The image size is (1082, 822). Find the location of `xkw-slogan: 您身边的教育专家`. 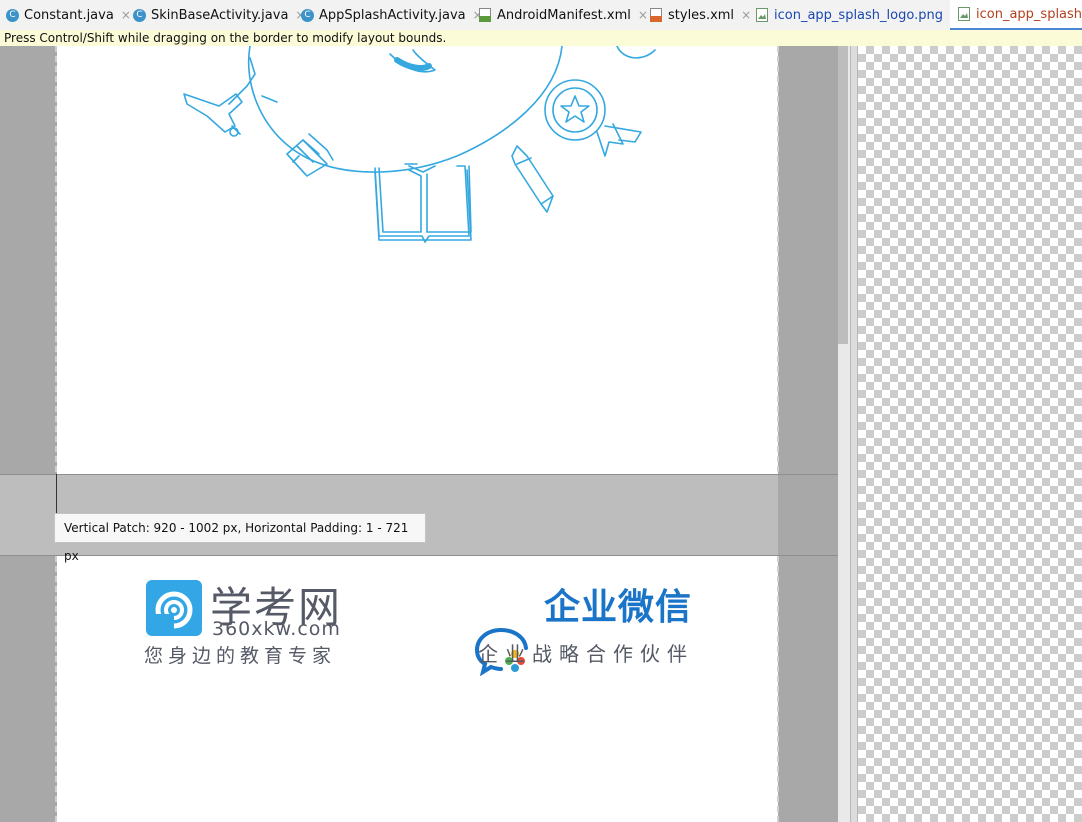

xkw-slogan: 您身边的教育专家 is located at coordinates (240, 656).